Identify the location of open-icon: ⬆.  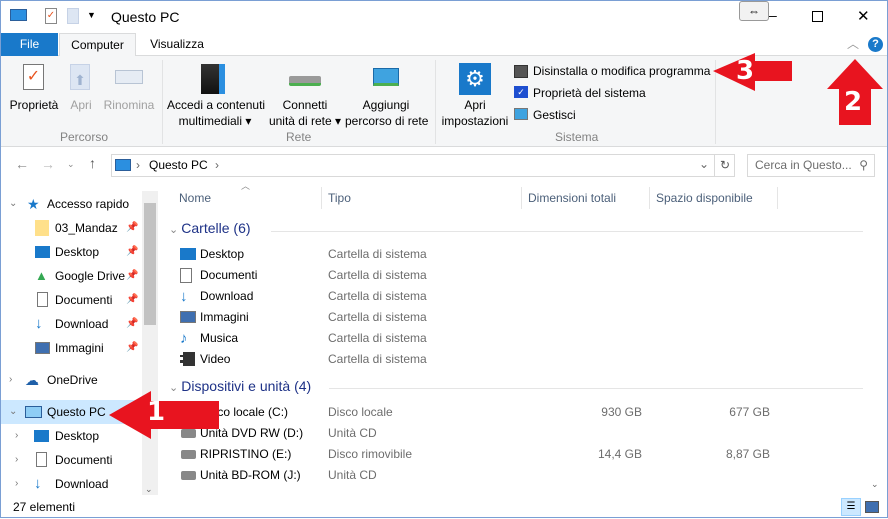
(80, 77).